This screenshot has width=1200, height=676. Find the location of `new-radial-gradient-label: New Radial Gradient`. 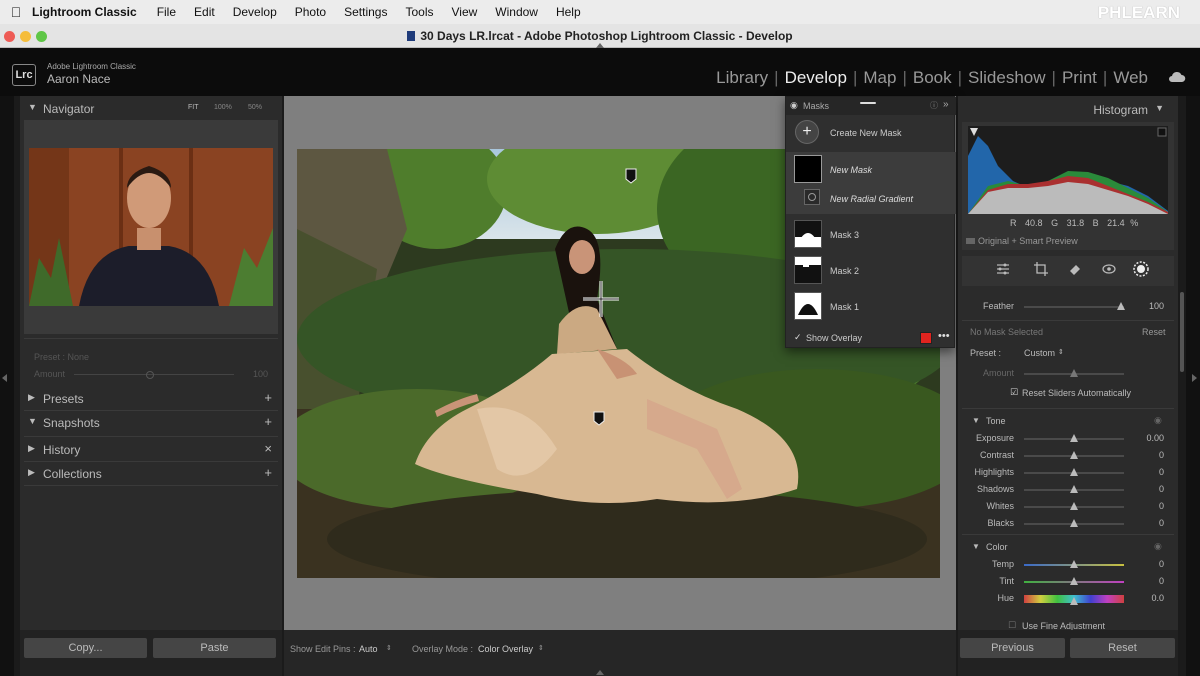

new-radial-gradient-label: New Radial Gradient is located at coordinates (871, 199).